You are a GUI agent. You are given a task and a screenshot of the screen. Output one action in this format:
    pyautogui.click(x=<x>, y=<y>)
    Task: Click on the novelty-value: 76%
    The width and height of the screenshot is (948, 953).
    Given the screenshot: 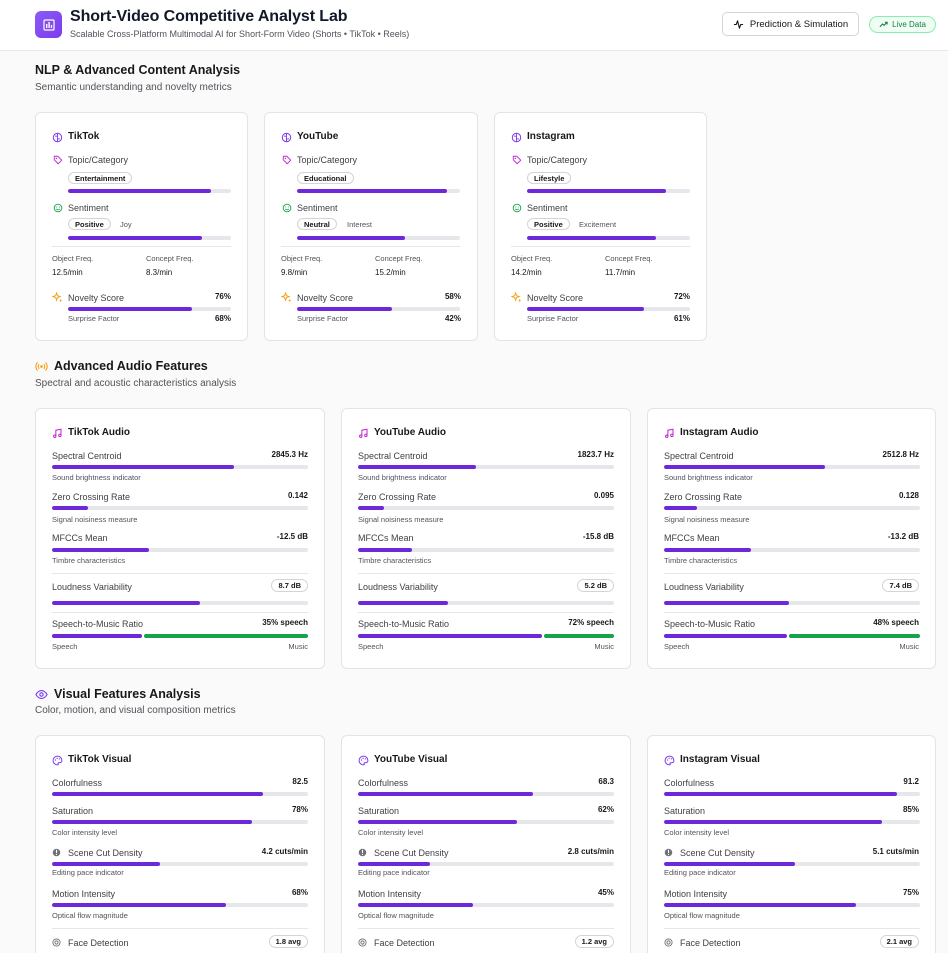 What is the action you would take?
    pyautogui.click(x=222, y=296)
    